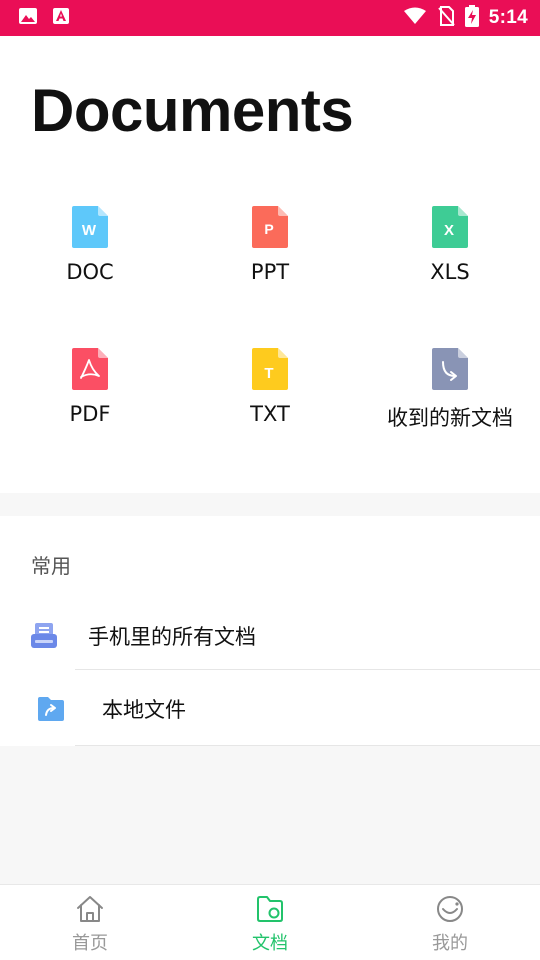 This screenshot has height=960, width=540. I want to click on doc-file-icon: W, so click(90, 227).